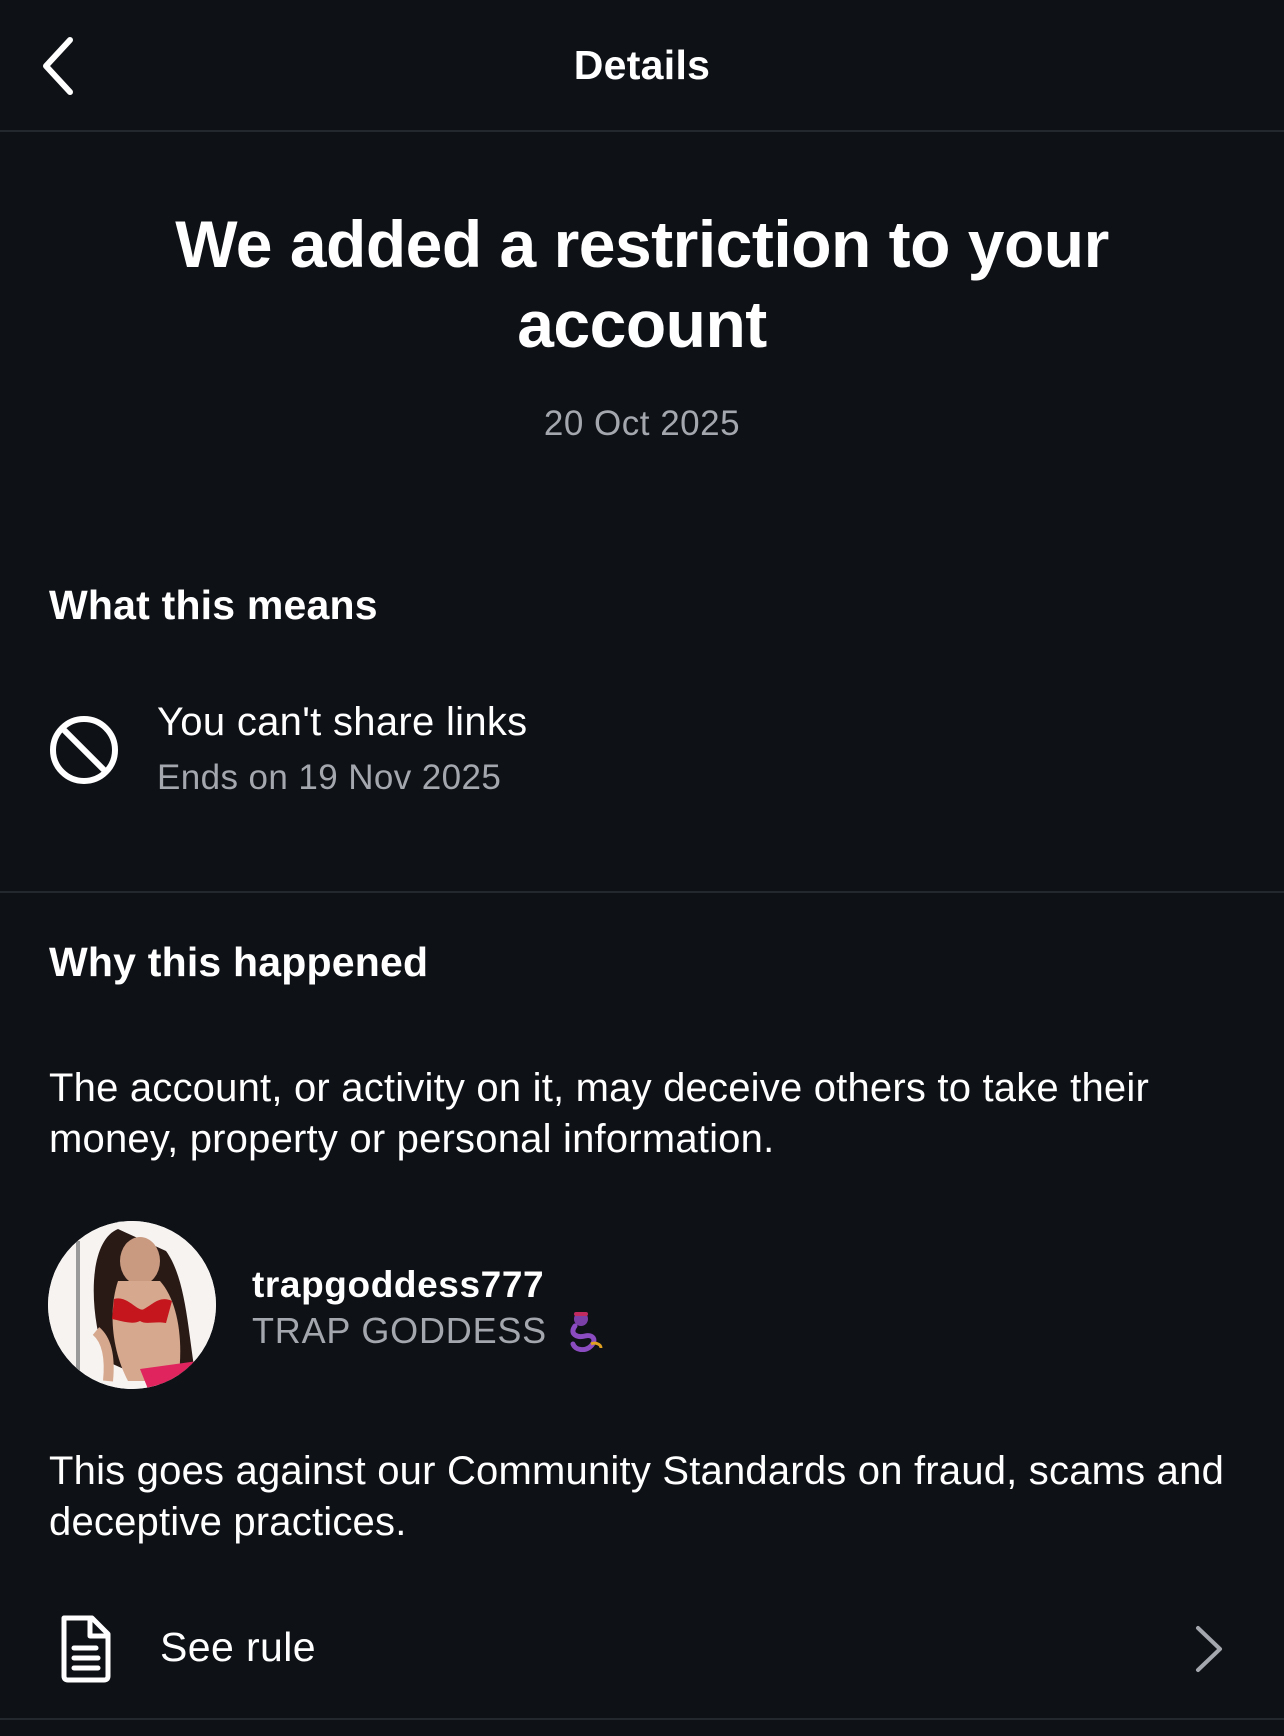 The width and height of the screenshot is (1284, 1736). I want to click on account-info: trapgoddess777 TRAP GODDESS, so click(428, 1308).